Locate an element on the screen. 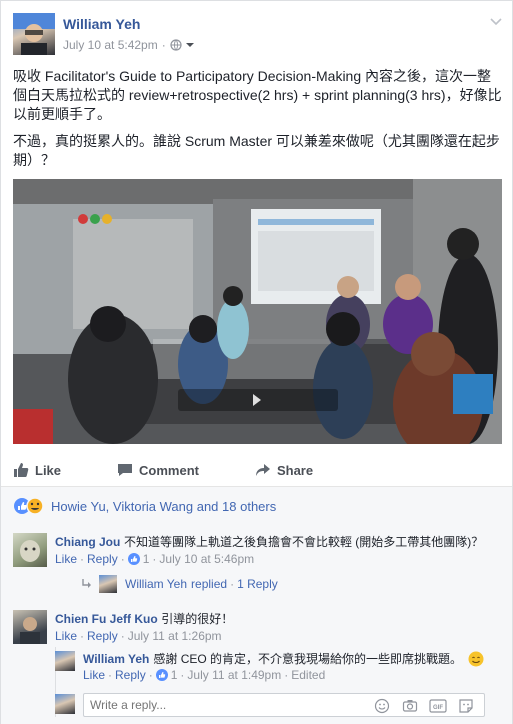 This screenshot has height=724, width=513. comment-author: Chien Fu Jeff Kuo is located at coordinates (106, 619).